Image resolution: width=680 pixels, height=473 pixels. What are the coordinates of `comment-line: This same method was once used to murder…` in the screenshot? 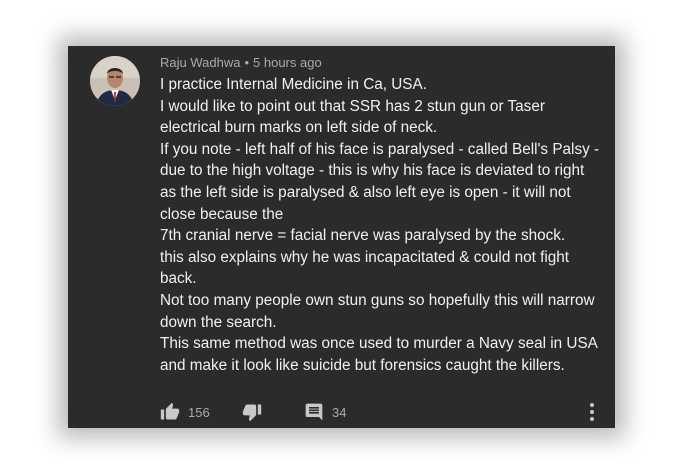 It's located at (379, 344).